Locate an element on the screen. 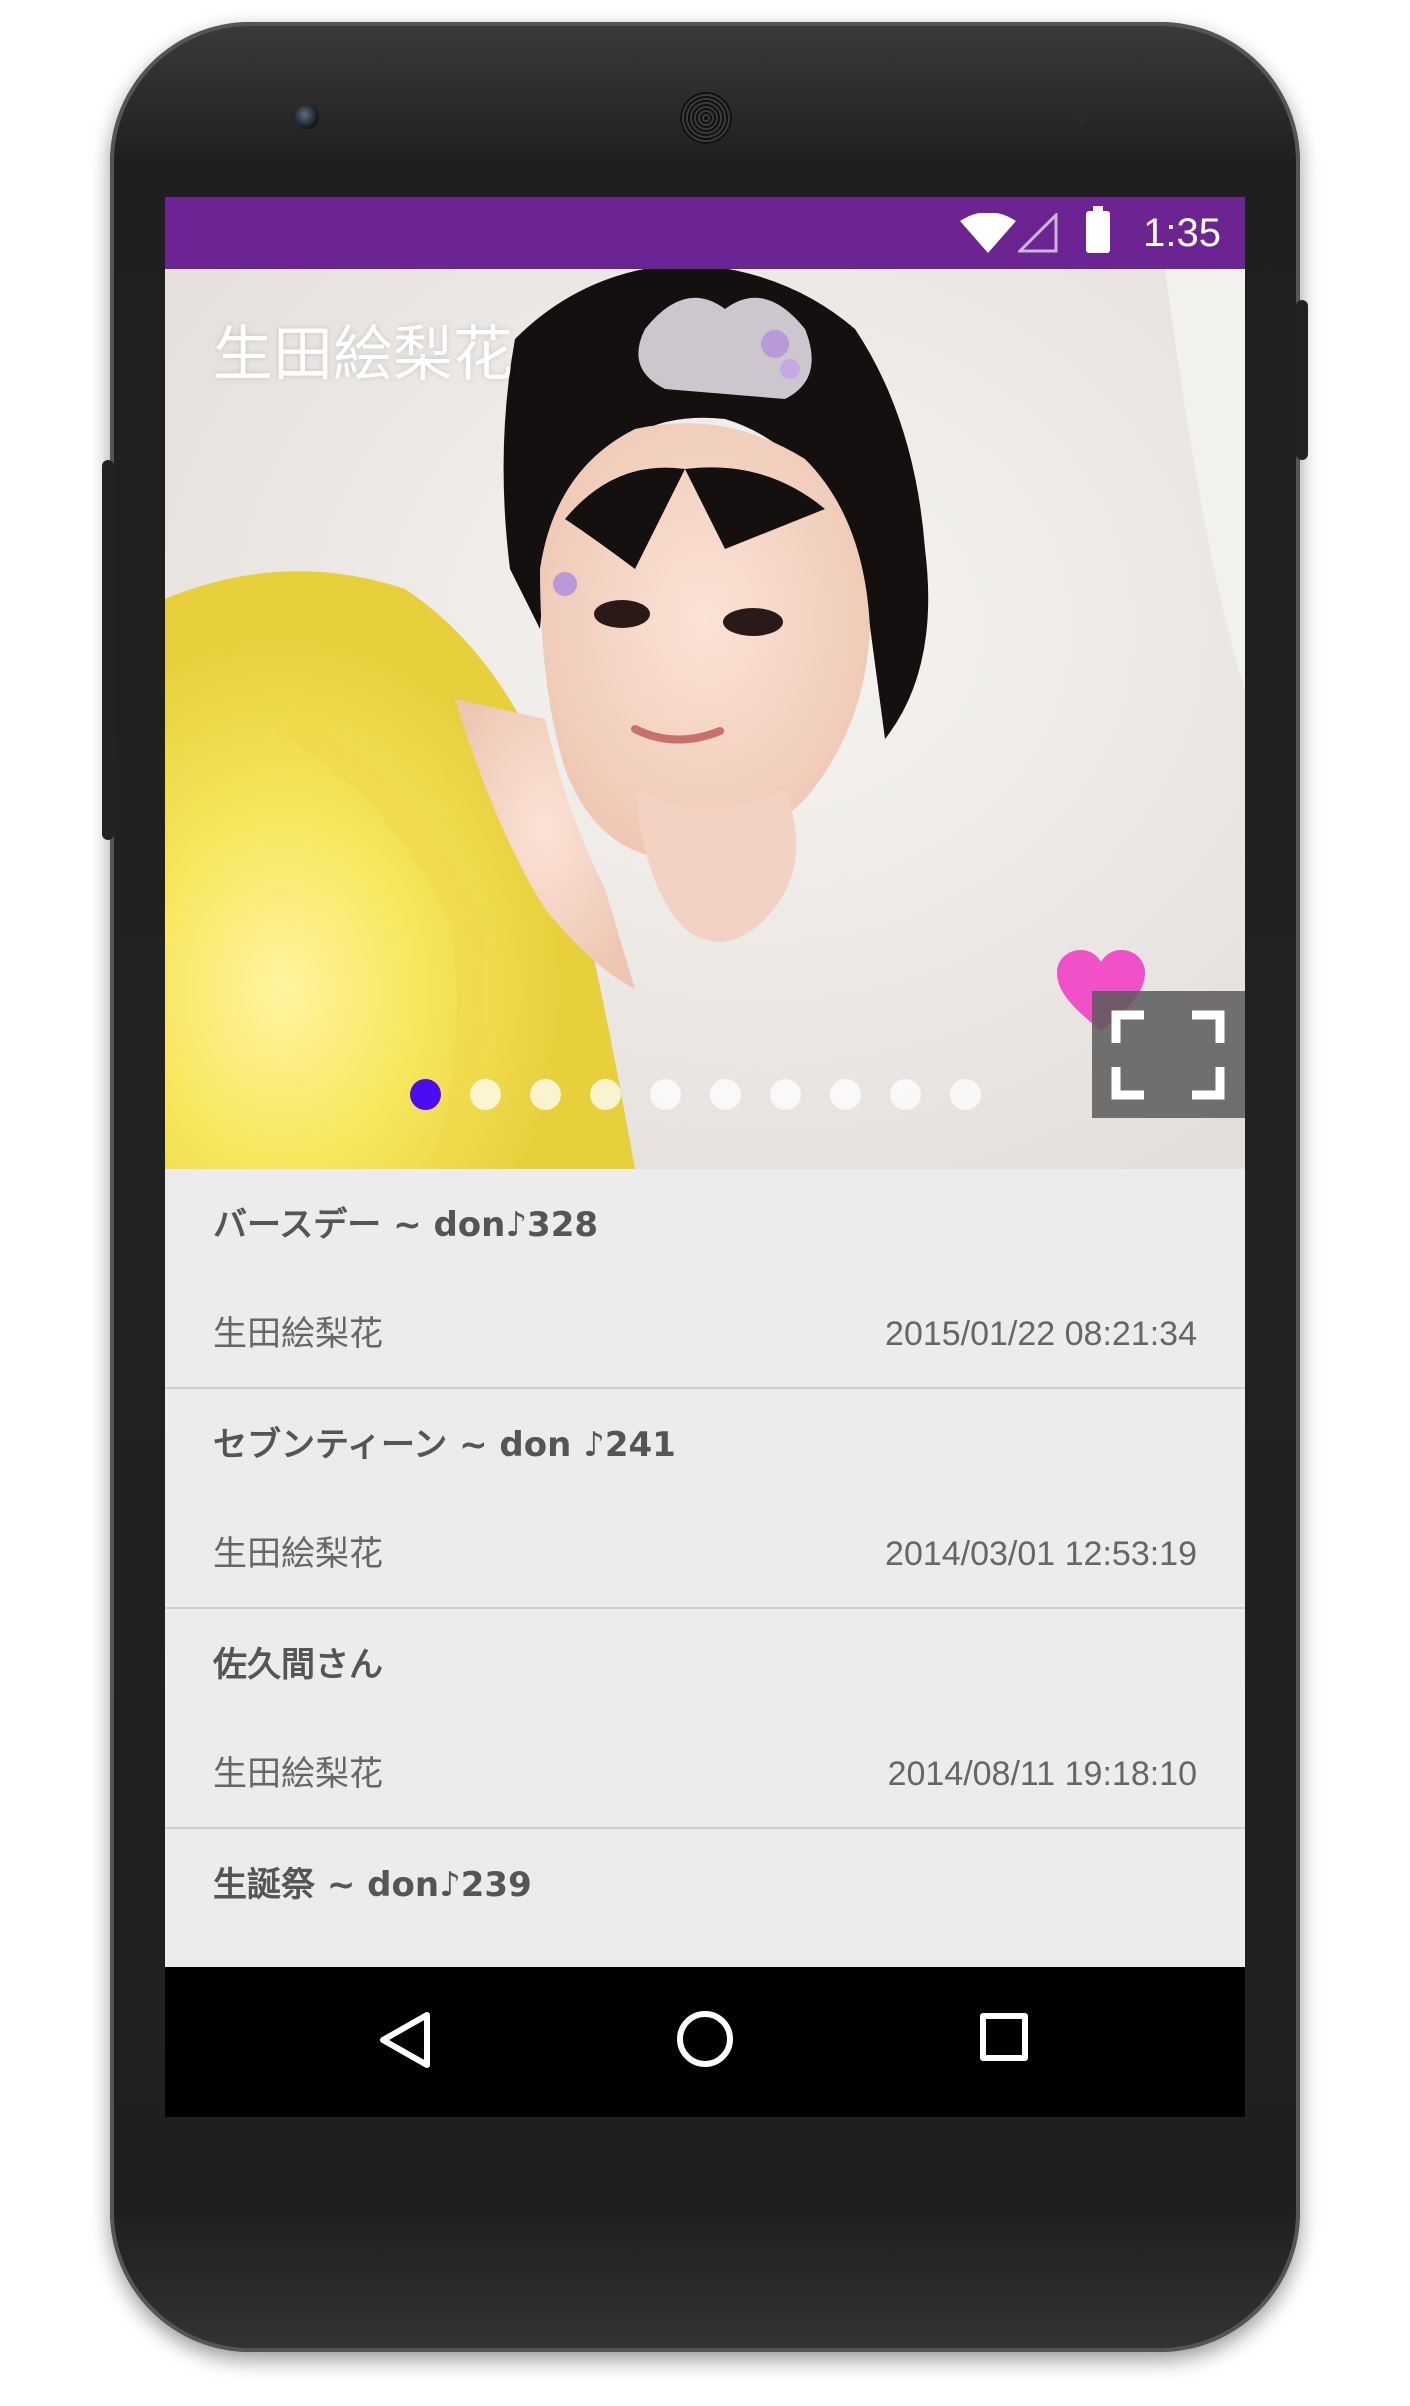 The image size is (1410, 2406). battery-icon is located at coordinates (1098, 229).